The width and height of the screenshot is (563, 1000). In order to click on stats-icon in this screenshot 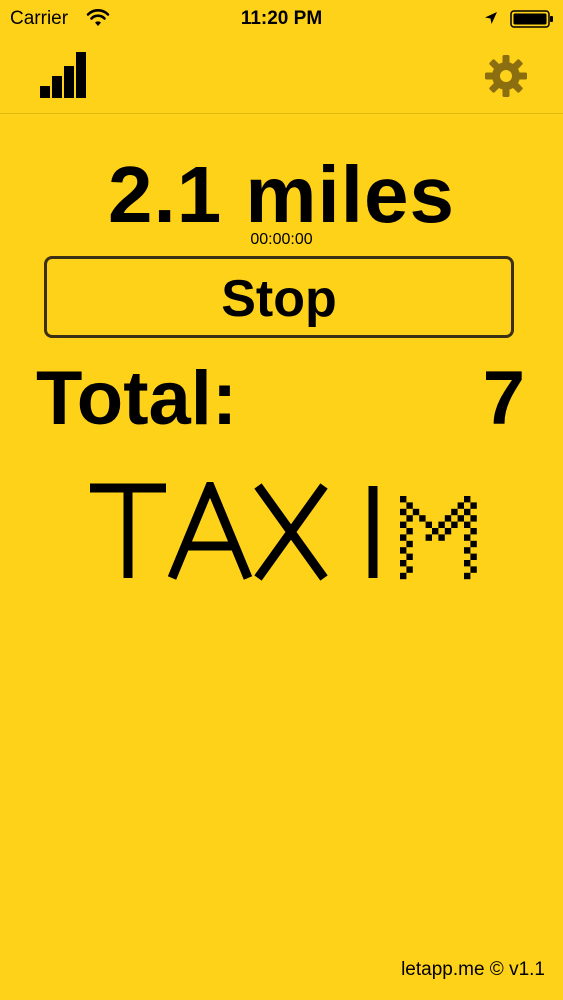, I will do `click(63, 75)`.